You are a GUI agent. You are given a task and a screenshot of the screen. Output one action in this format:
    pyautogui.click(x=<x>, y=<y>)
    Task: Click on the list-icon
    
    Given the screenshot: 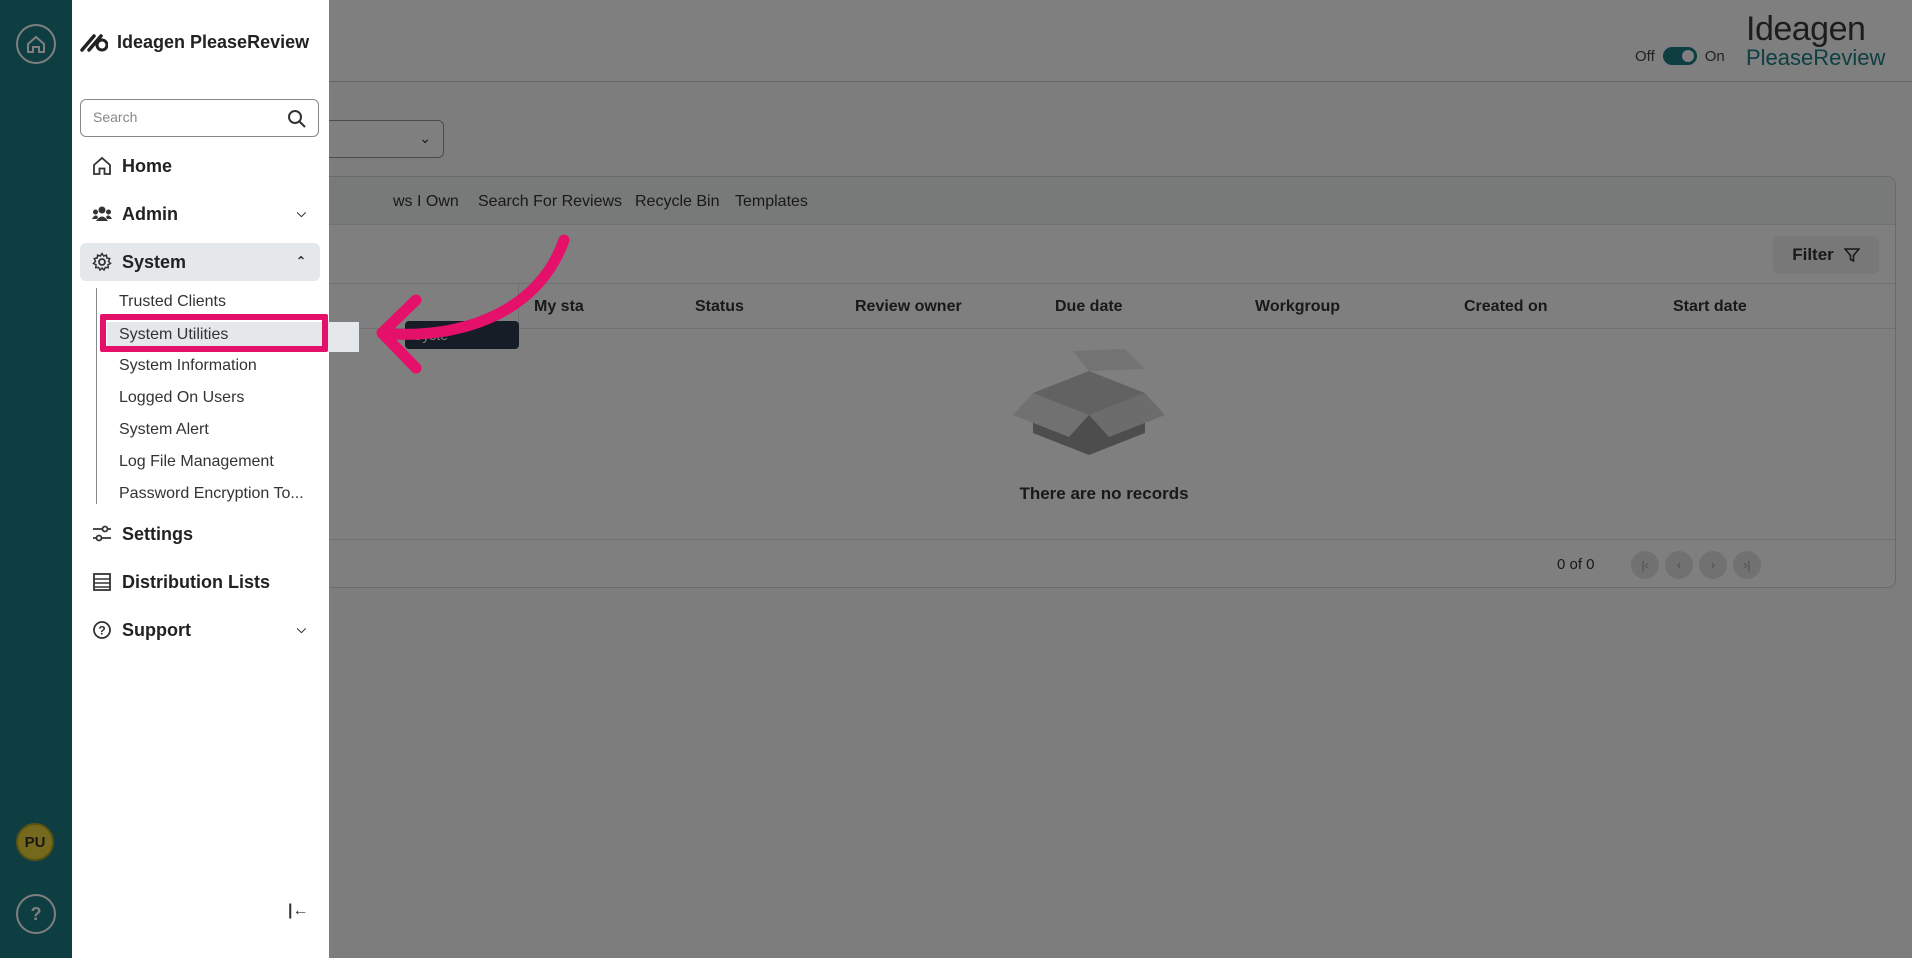 What is the action you would take?
    pyautogui.click(x=102, y=582)
    